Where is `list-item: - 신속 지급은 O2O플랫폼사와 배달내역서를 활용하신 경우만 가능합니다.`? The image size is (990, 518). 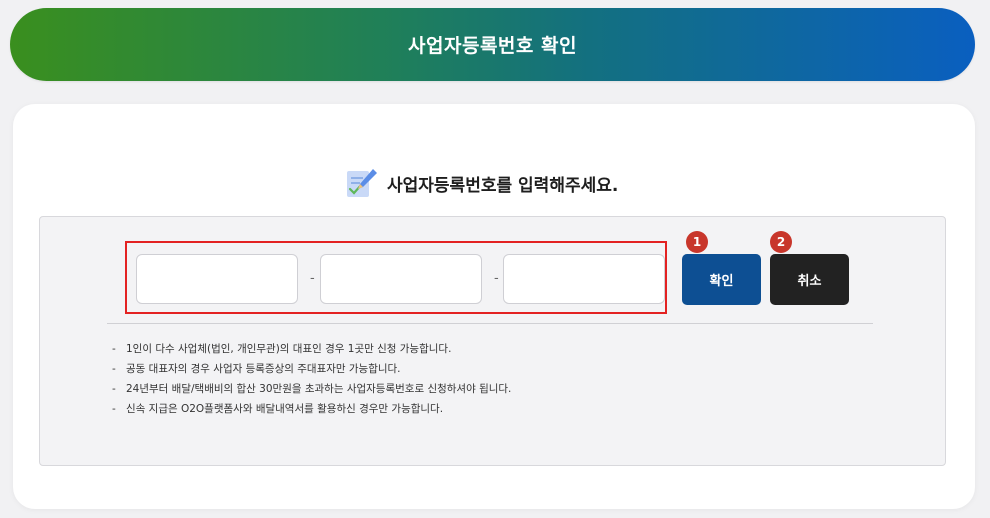
list-item: - 신속 지급은 O2O플랫폼사와 배달내역서를 활용하신 경우만 가능합니다. is located at coordinates (278, 409).